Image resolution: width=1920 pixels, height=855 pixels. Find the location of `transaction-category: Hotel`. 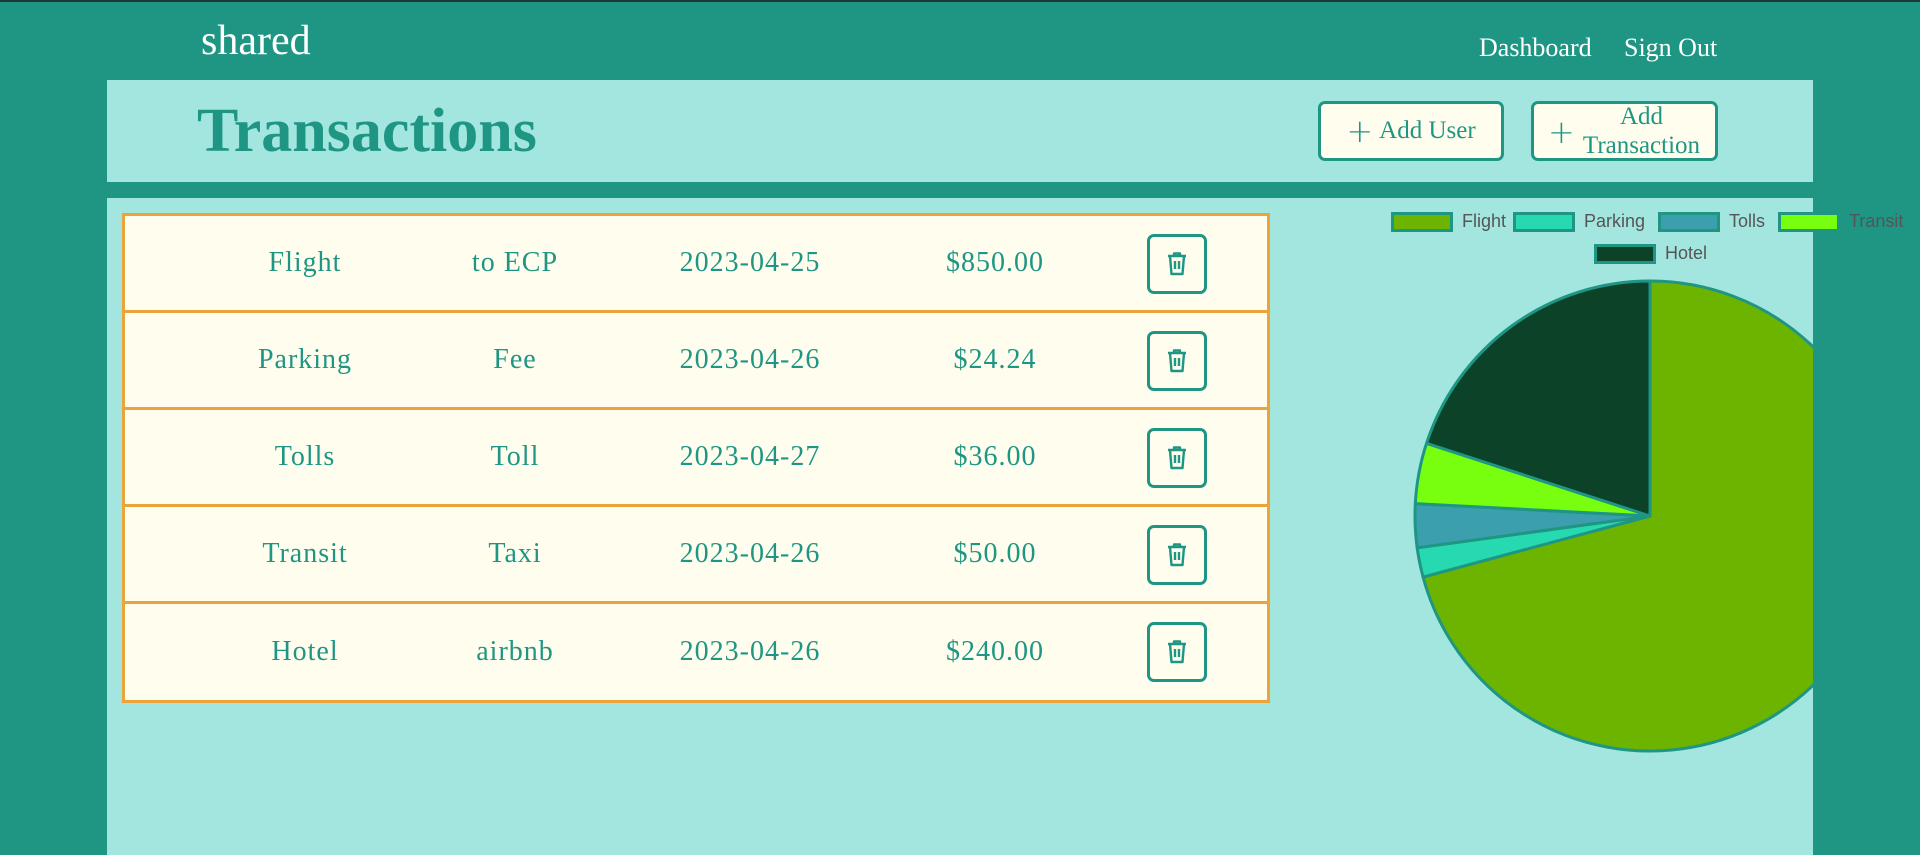

transaction-category: Hotel is located at coordinates (305, 651).